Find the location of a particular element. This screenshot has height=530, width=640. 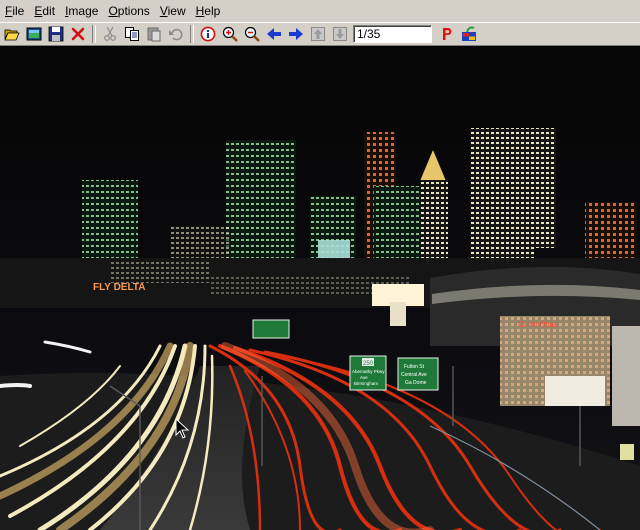

copy-icon is located at coordinates (132, 34).